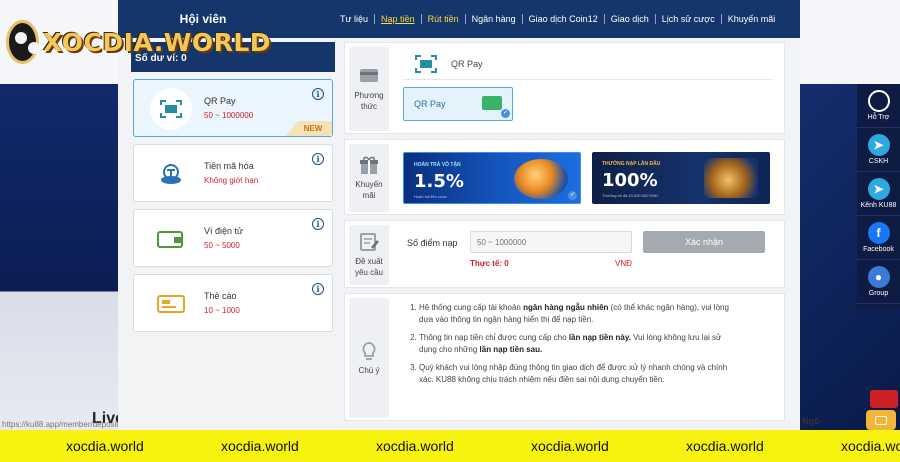 The image size is (900, 462). What do you see at coordinates (369, 89) in the screenshot?
I see `payment-method-label: Phương thức` at bounding box center [369, 89].